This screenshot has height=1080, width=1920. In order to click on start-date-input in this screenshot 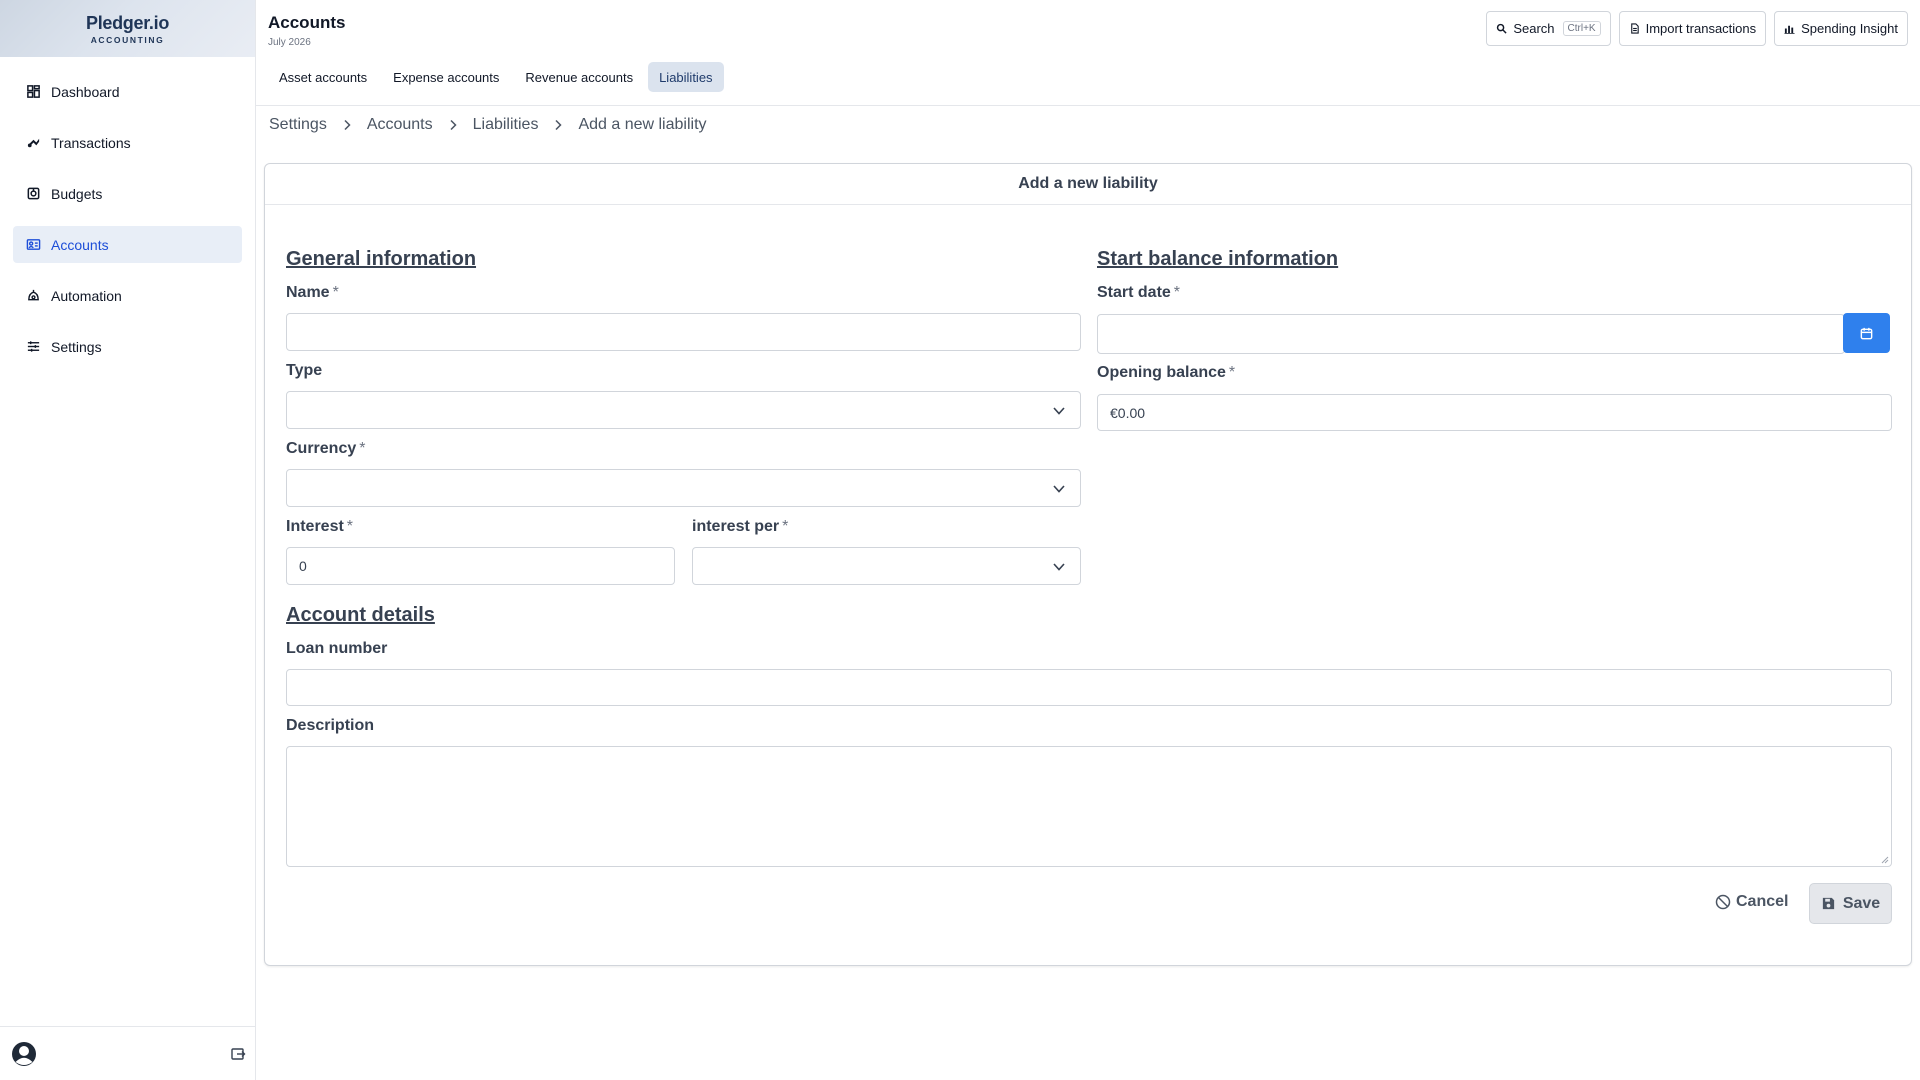, I will do `click(1471, 334)`.